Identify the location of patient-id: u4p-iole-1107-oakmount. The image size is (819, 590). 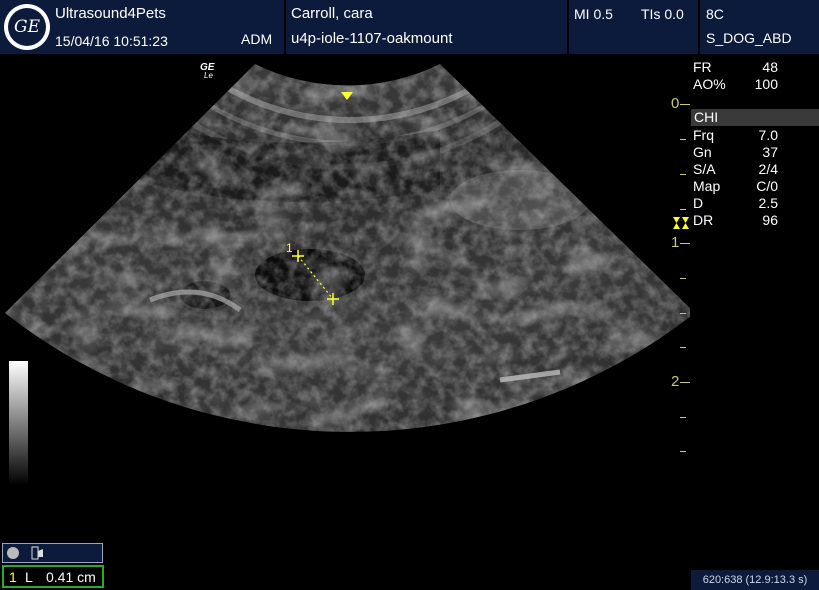
(372, 38).